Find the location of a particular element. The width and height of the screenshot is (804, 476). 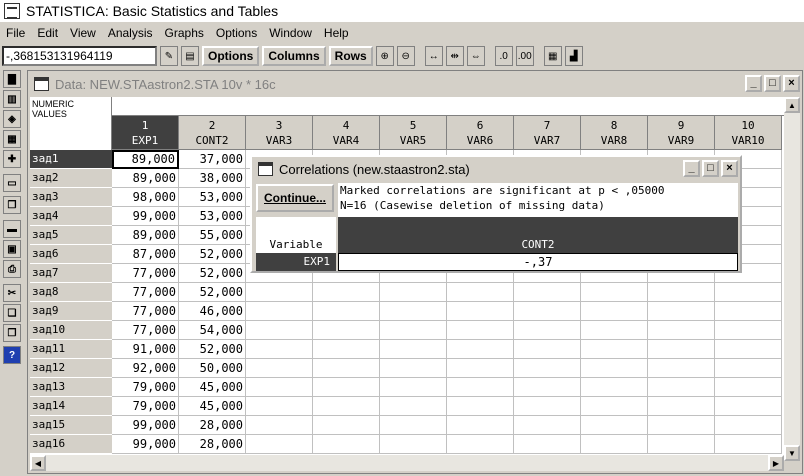

help-icon: ? is located at coordinates (12, 355).